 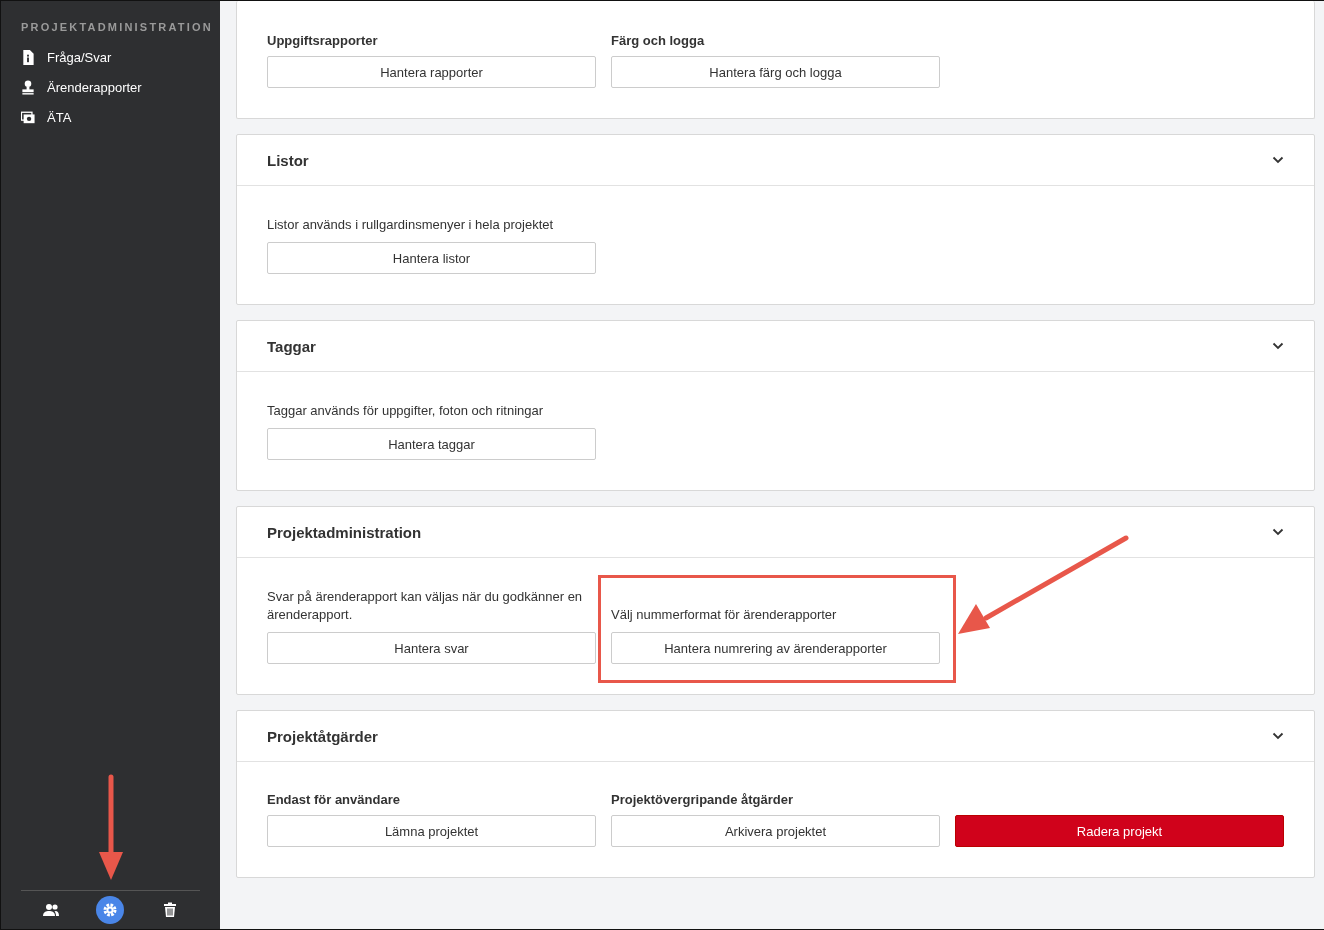 What do you see at coordinates (775, 648) in the screenshot?
I see `action-button: Hantera numrering av ärenderapporter` at bounding box center [775, 648].